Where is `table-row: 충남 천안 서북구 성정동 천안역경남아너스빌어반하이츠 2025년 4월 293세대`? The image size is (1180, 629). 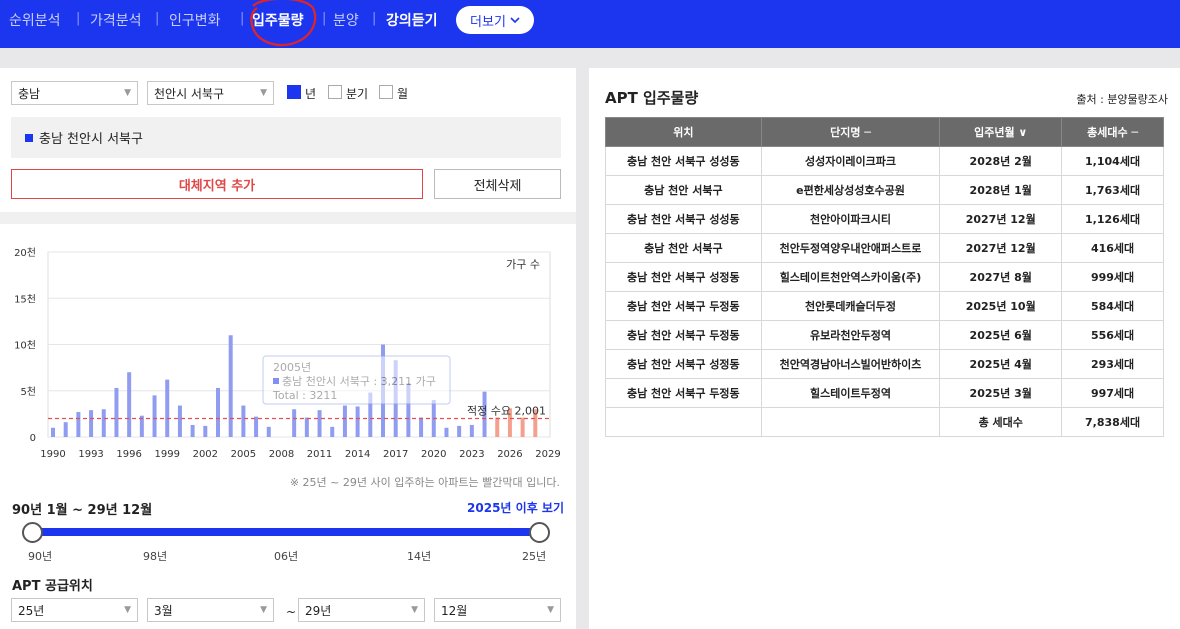
table-row: 충남 천안 서북구 성정동 천안역경남아너스빌어반하이츠 2025년 4월 293세대 is located at coordinates (884, 364).